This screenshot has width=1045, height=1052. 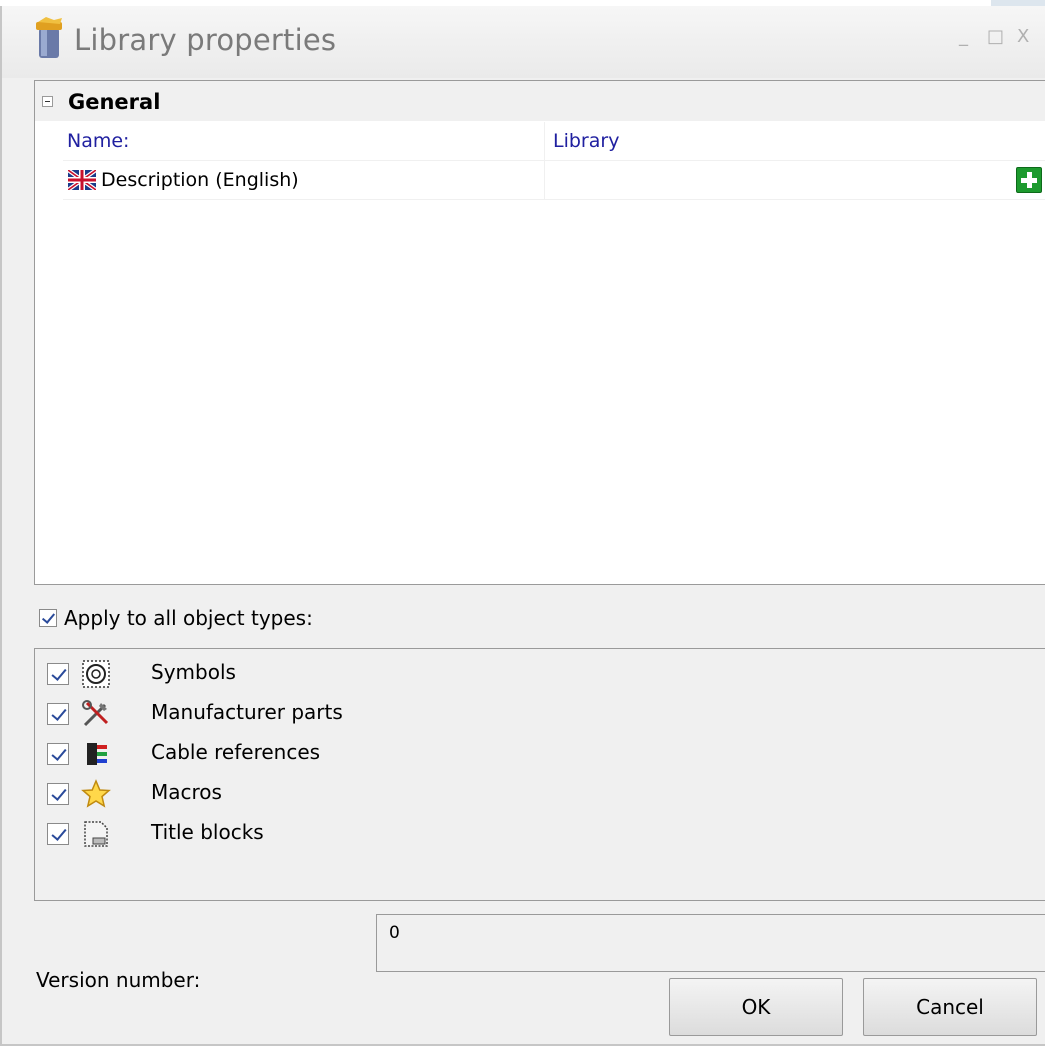 I want to click on property-row-description: Description (English), so click(x=554, y=180).